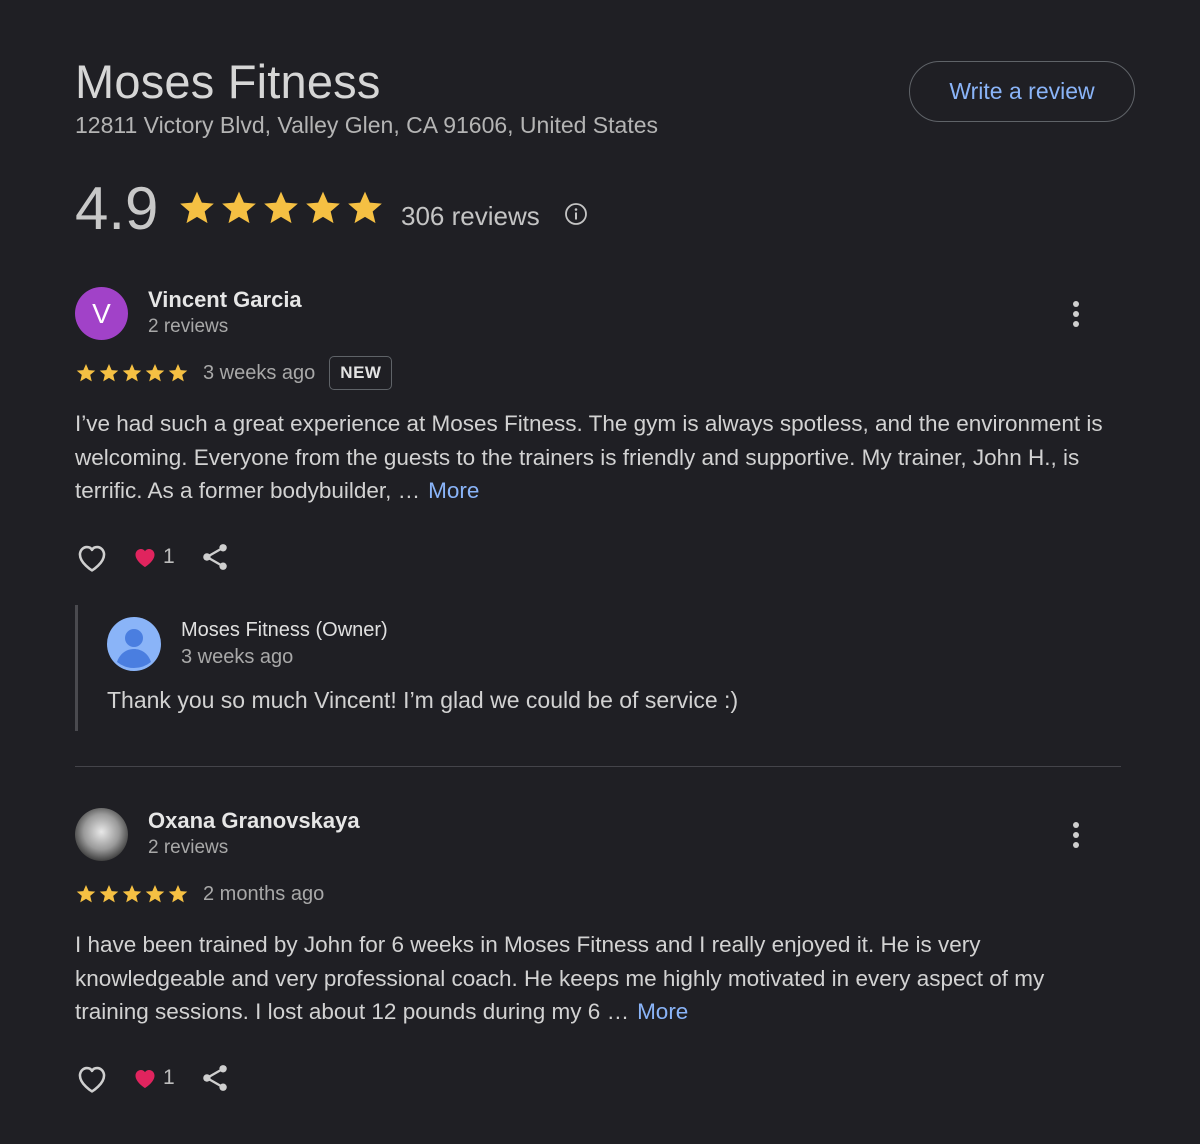 This screenshot has width=1200, height=1144. I want to click on owner-name: Moses Fitness (Owner), so click(284, 630).